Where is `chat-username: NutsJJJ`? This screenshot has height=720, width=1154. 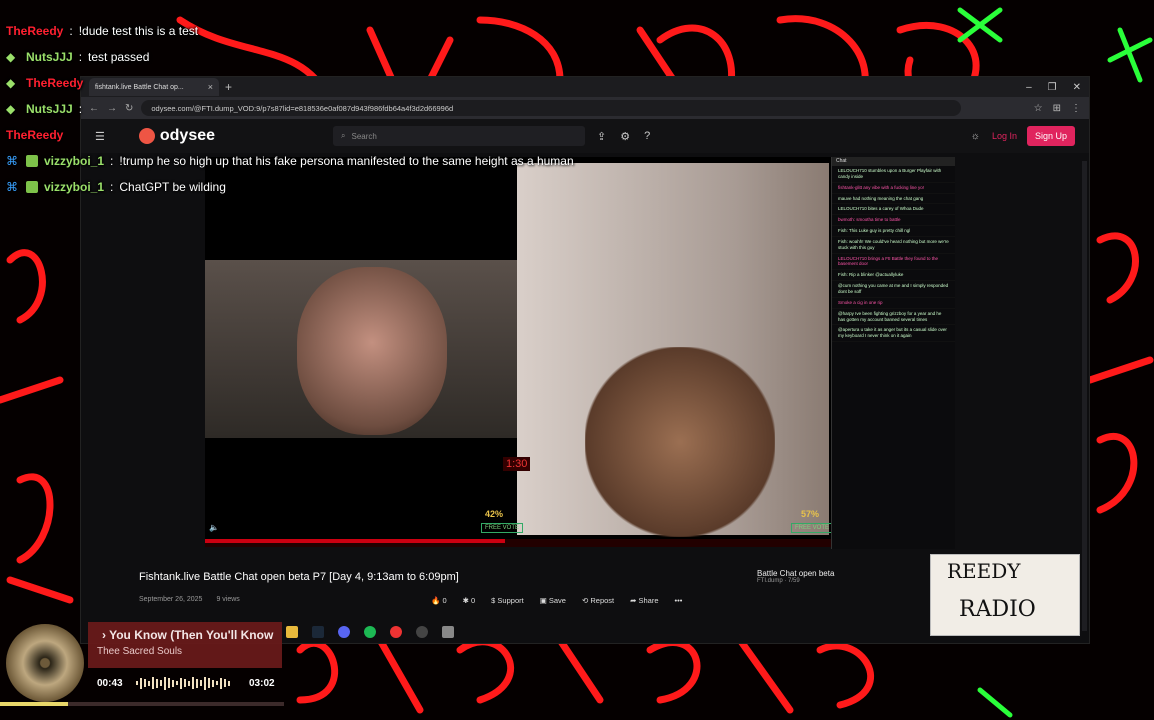 chat-username: NutsJJJ is located at coordinates (49, 57).